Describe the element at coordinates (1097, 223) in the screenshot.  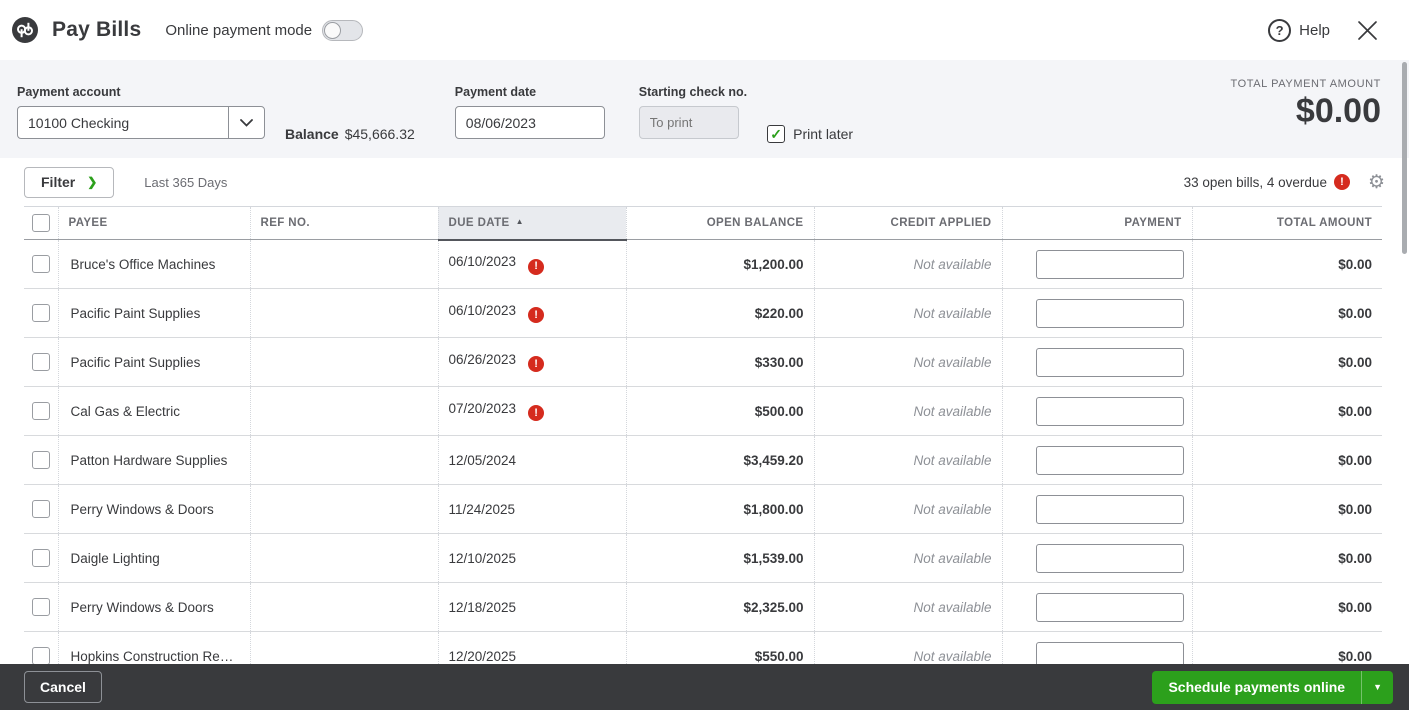
I see `column-header-payment: PAYMENT` at that location.